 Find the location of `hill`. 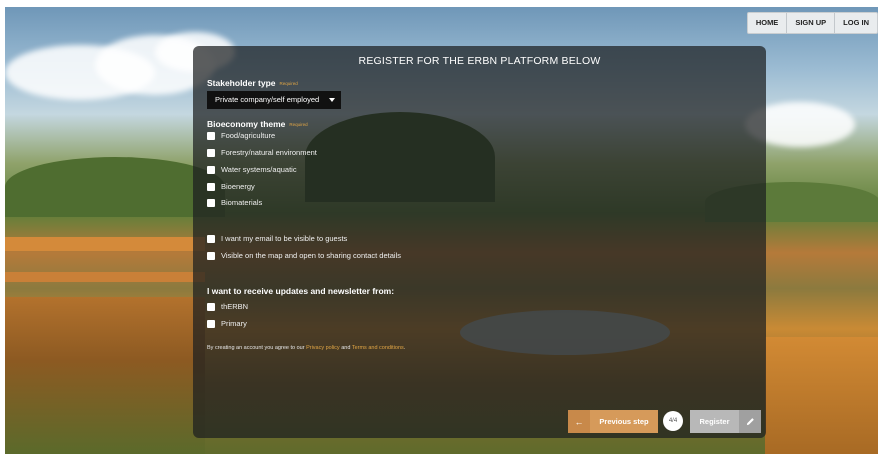

hill is located at coordinates (115, 187).